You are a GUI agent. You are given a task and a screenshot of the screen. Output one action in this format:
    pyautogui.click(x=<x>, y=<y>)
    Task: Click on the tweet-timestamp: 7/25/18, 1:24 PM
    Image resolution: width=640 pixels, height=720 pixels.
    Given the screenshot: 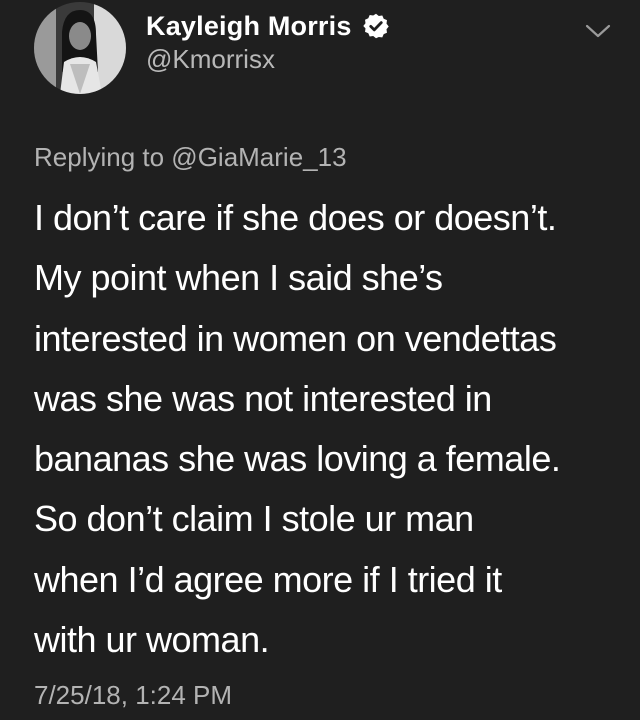 What is the action you would take?
    pyautogui.click(x=133, y=695)
    